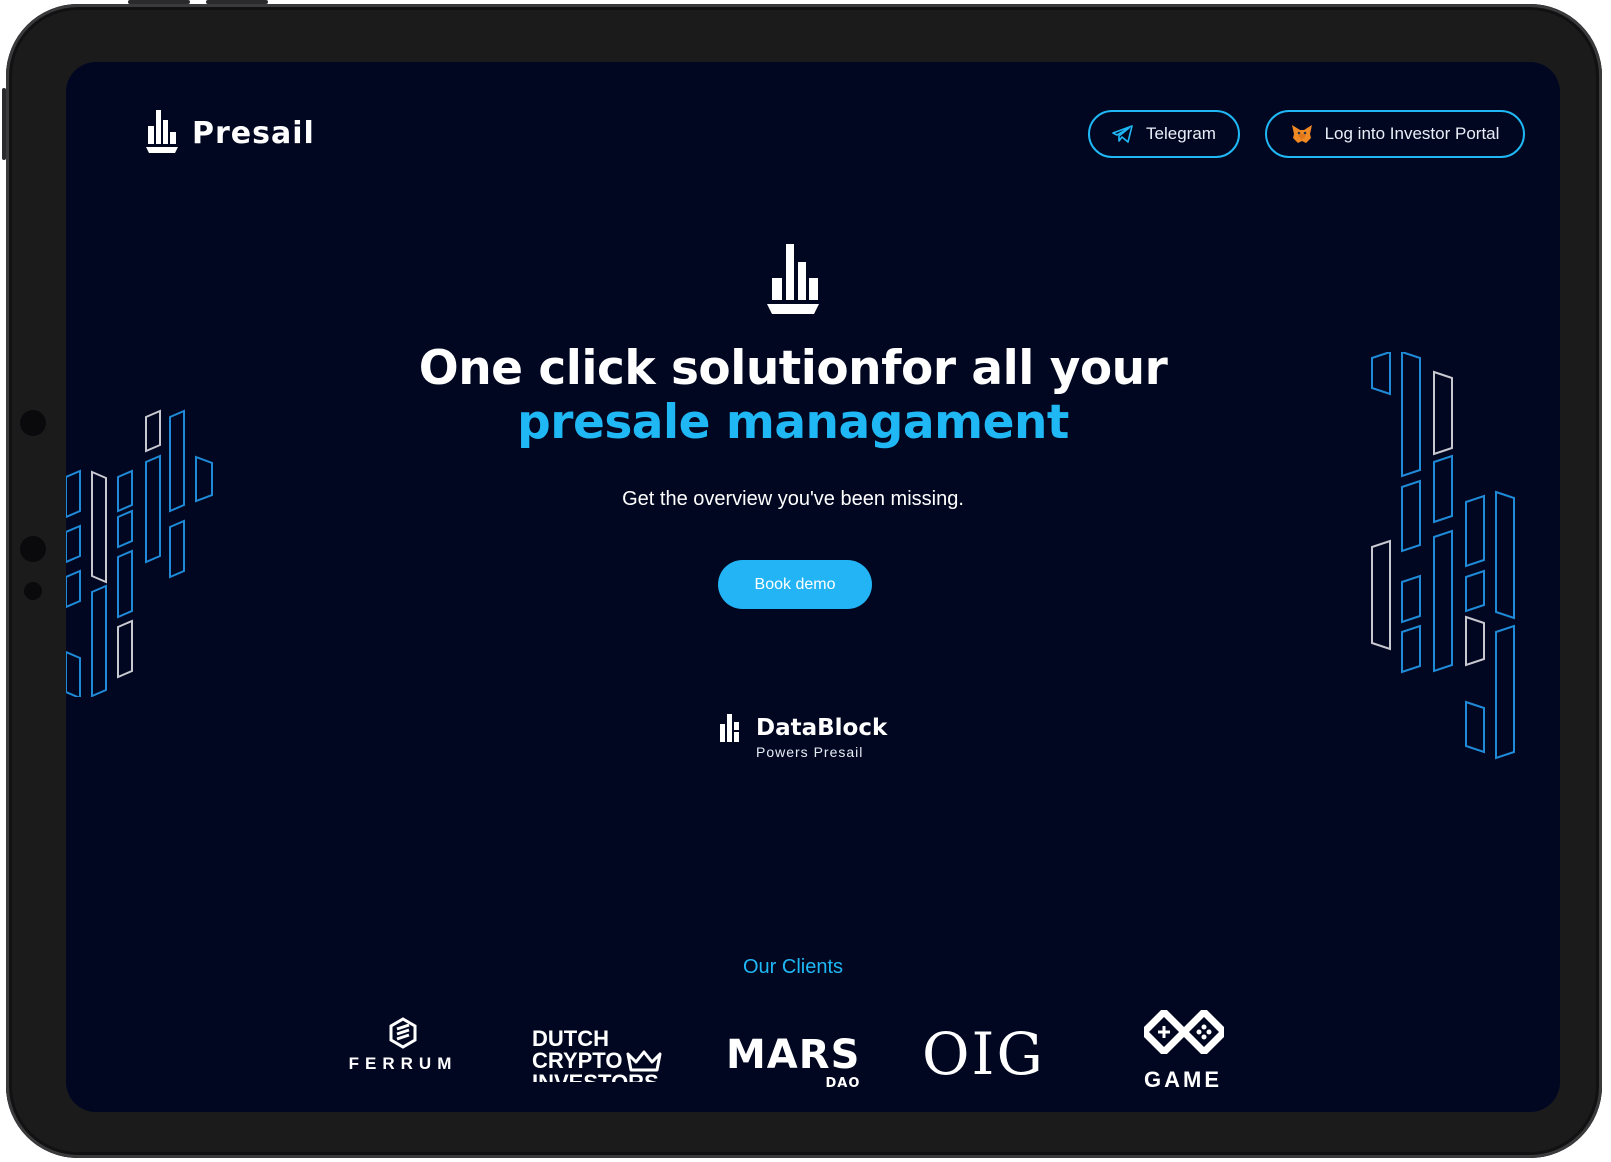 This screenshot has width=1611, height=1162. What do you see at coordinates (1122, 134) in the screenshot?
I see `telegram-icon` at bounding box center [1122, 134].